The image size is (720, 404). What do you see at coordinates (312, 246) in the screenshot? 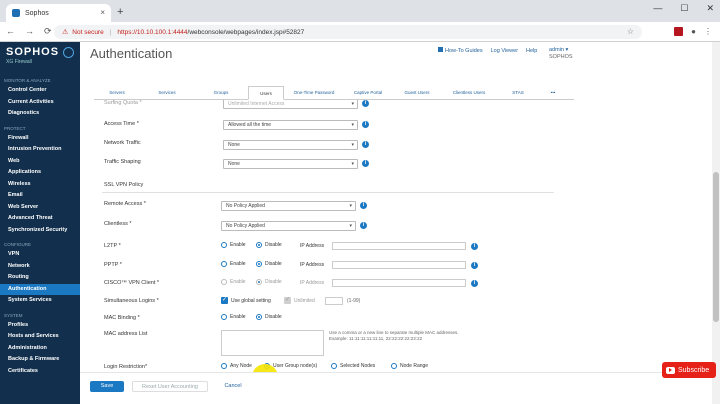
I see `l2tp-ip-label: IP Address` at bounding box center [312, 246].